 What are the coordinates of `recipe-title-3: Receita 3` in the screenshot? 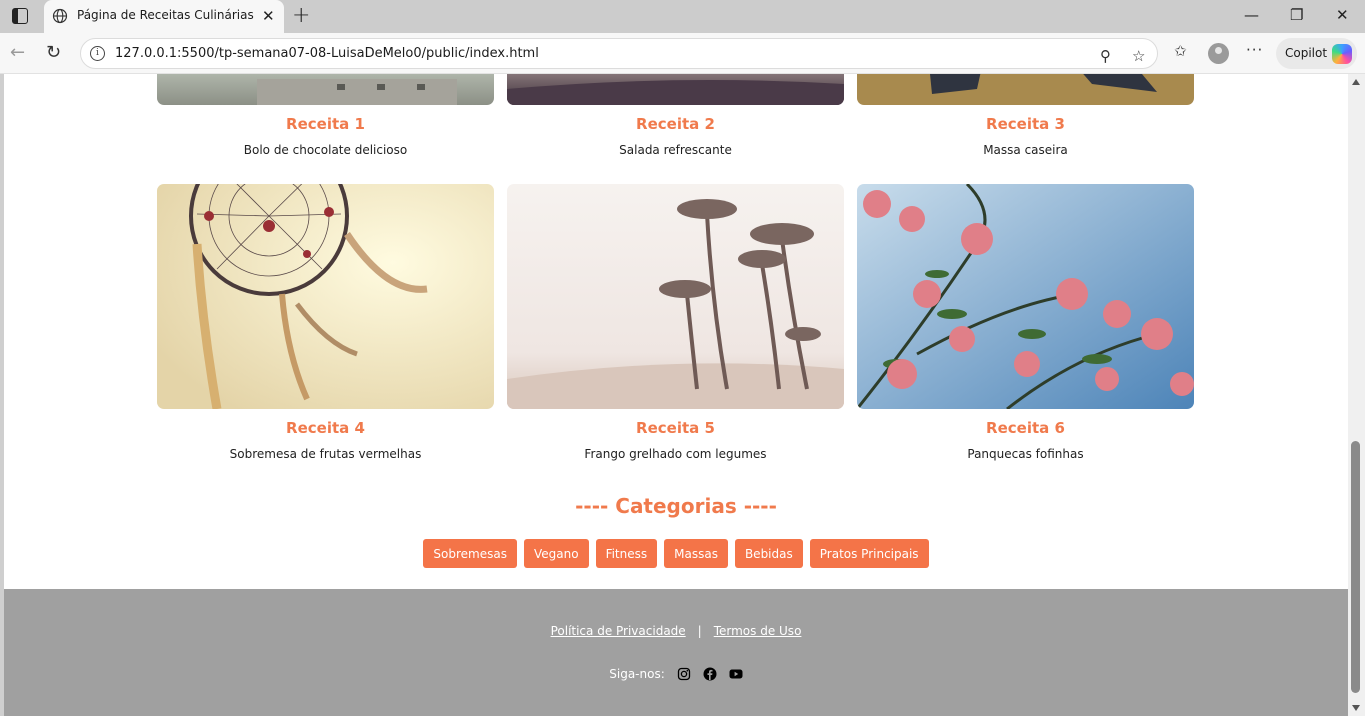 It's located at (1025, 124).